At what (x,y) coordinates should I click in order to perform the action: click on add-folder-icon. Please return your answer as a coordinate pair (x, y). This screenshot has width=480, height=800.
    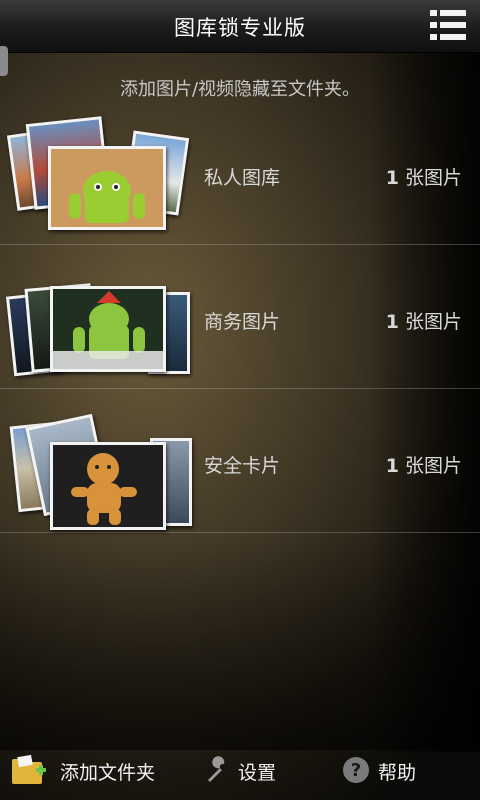
    Looking at the image, I should click on (29, 769).